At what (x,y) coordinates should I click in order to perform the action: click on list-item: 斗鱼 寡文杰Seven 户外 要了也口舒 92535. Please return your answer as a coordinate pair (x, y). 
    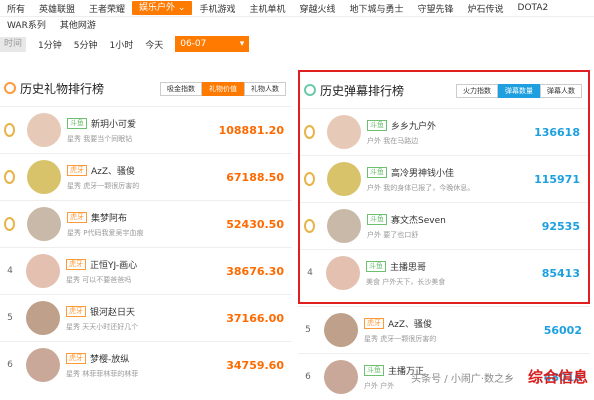
    Looking at the image, I should click on (444, 225).